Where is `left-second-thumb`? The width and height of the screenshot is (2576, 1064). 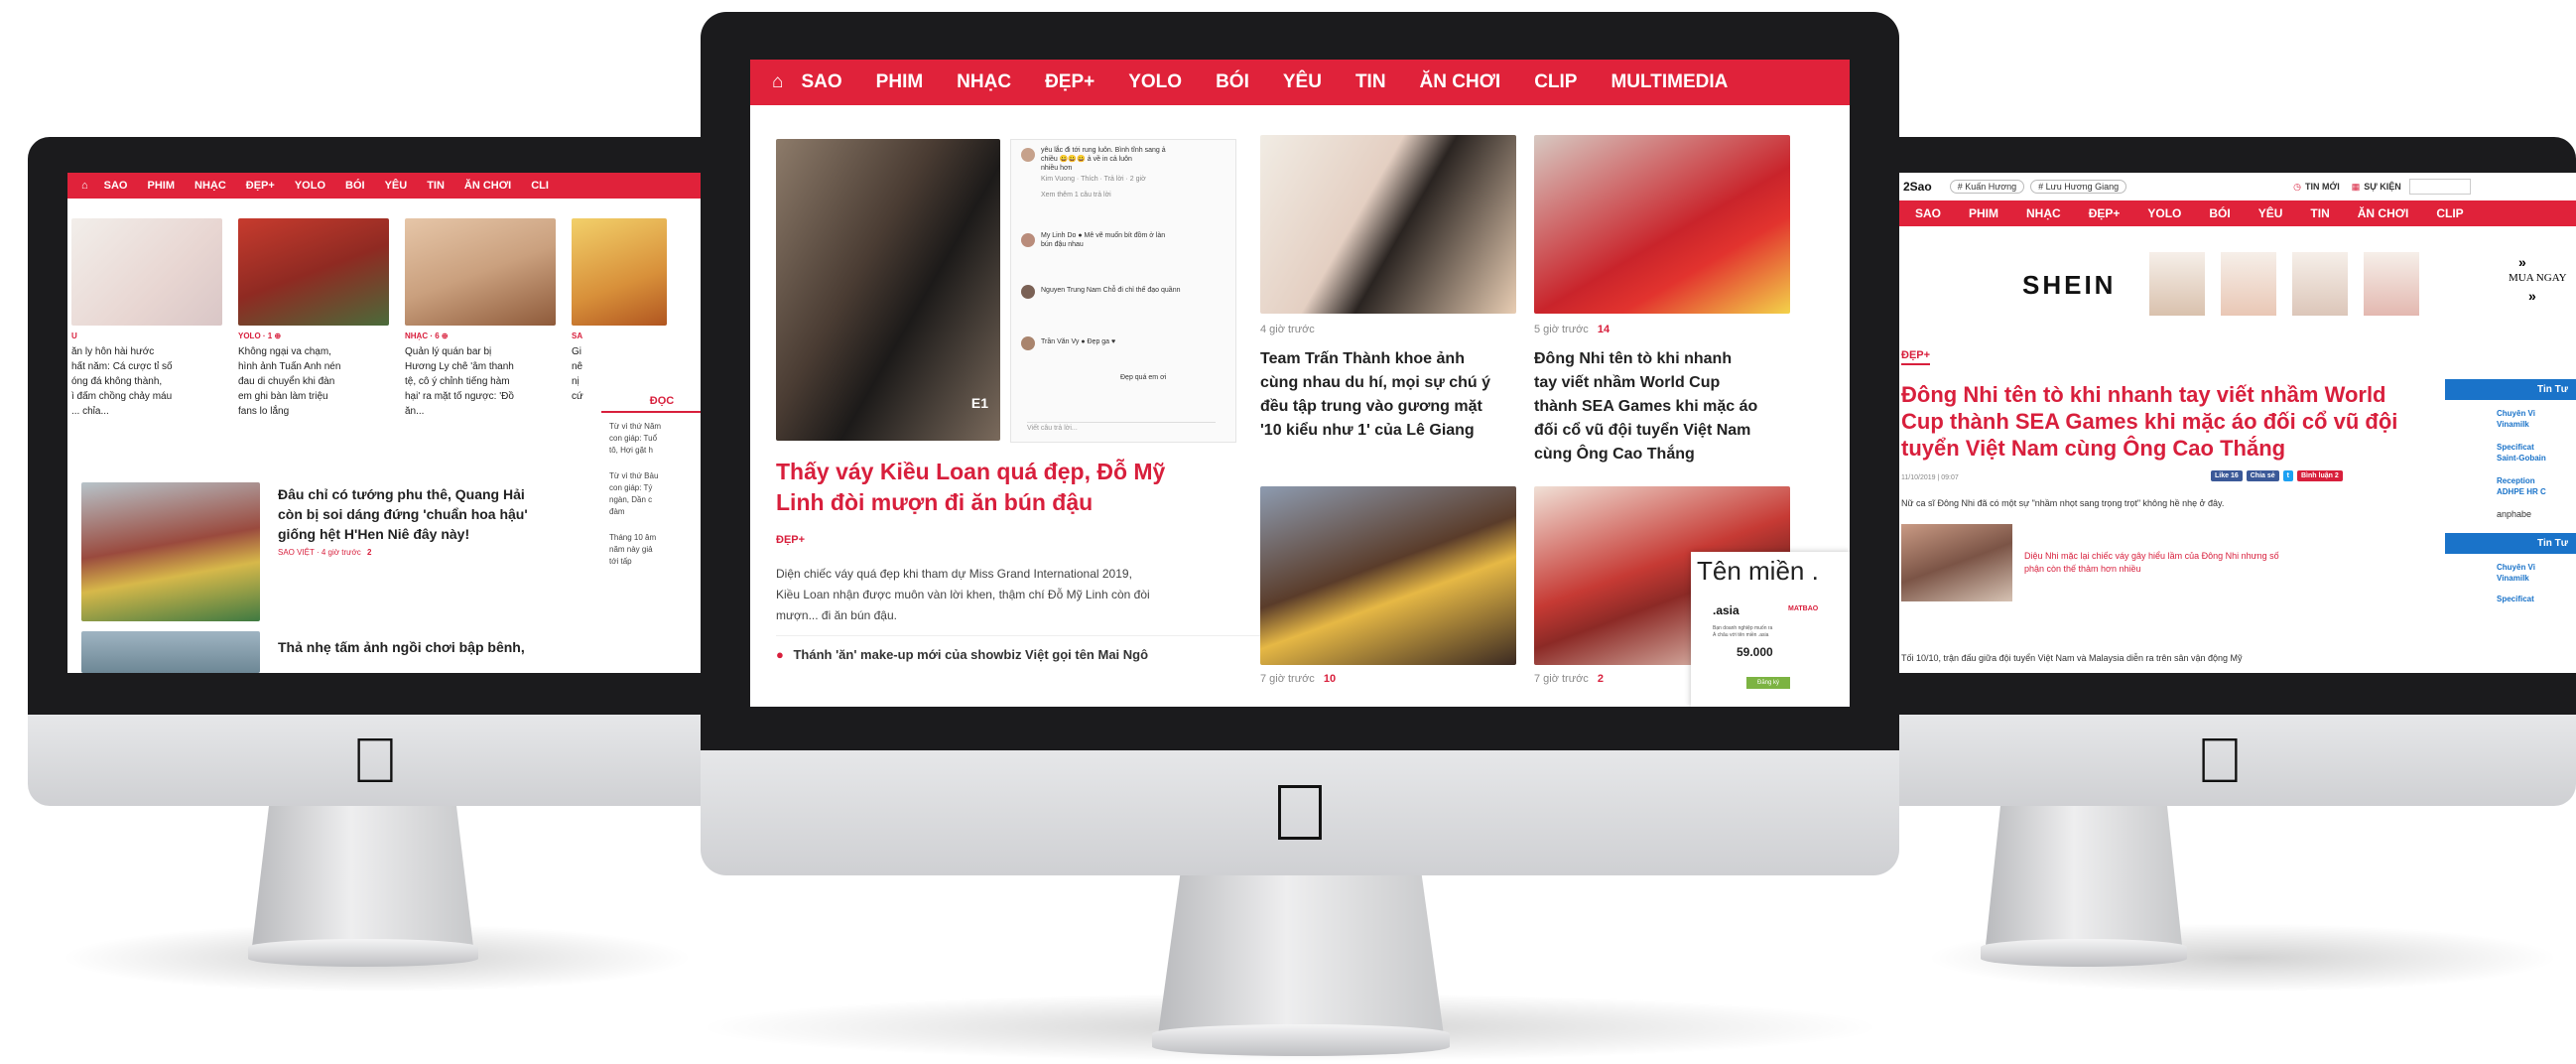 left-second-thumb is located at coordinates (171, 652).